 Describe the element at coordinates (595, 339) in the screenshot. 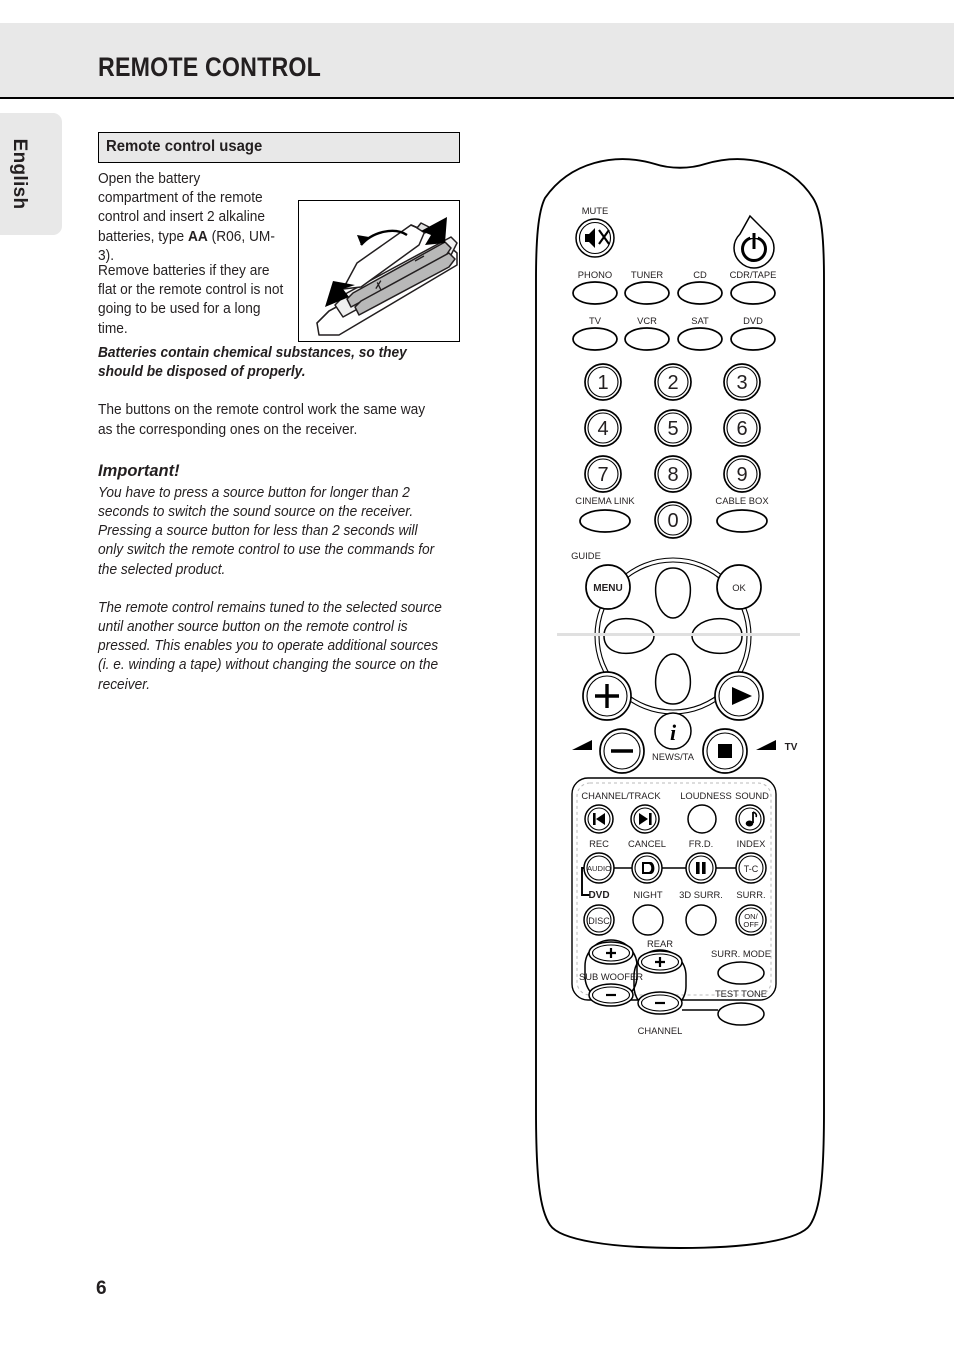

I see `source-button-tv` at that location.